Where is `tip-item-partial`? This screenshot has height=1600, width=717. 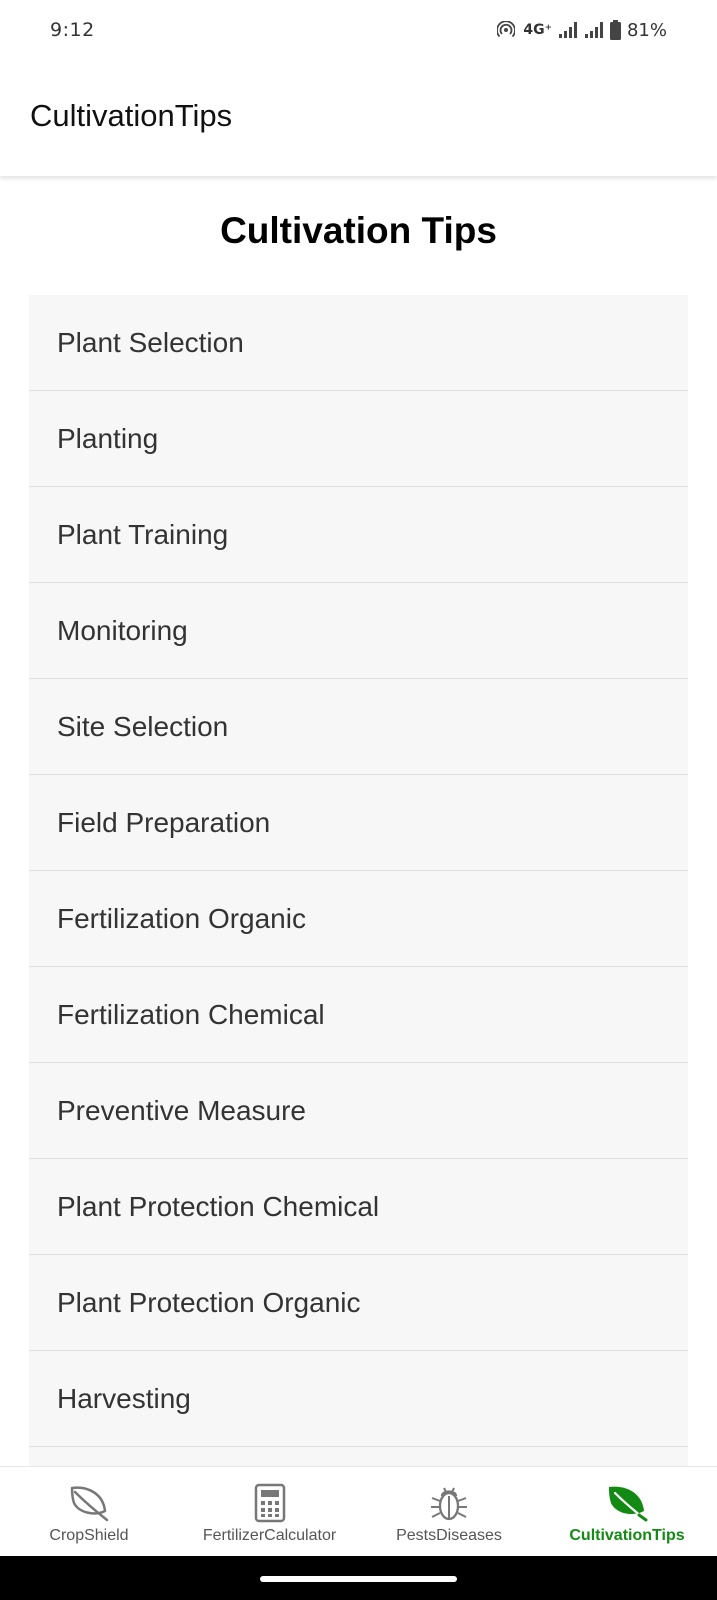 tip-item-partial is located at coordinates (358, 1456).